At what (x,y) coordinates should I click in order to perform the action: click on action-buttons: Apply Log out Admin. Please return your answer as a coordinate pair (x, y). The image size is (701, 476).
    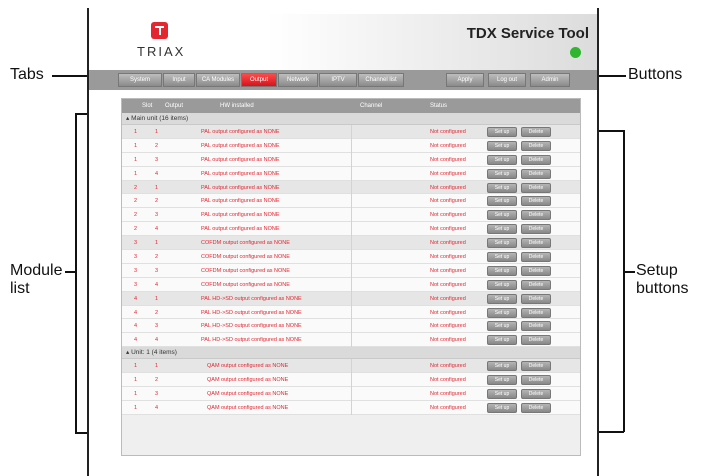
    Looking at the image, I should click on (508, 80).